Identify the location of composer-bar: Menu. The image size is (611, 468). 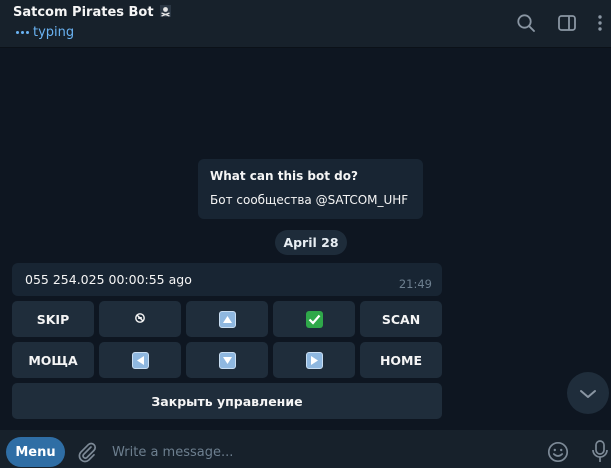
(305, 449).